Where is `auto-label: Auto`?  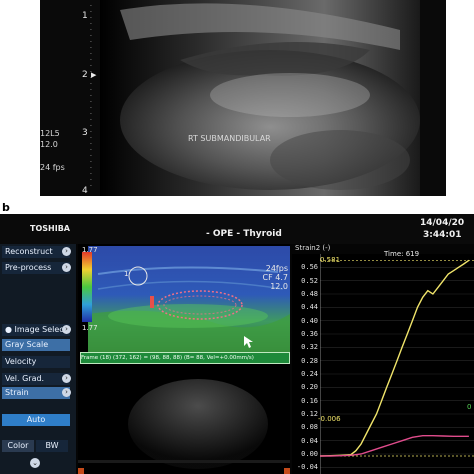
auto-label: Auto is located at coordinates (36, 419).